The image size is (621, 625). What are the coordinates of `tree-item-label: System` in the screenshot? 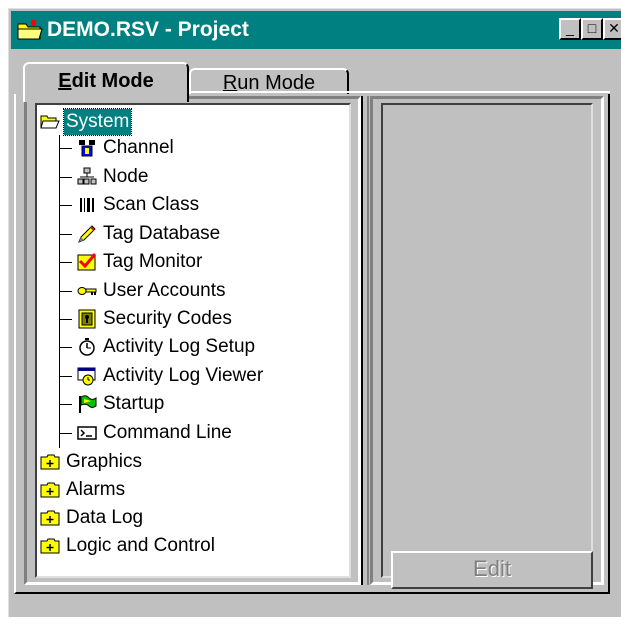 It's located at (97, 122).